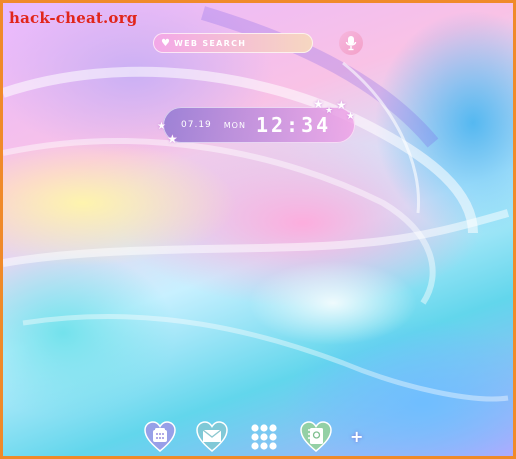 This screenshot has width=516, height=459. I want to click on web-search-bar: ♥ WEB SEARCH, so click(233, 43).